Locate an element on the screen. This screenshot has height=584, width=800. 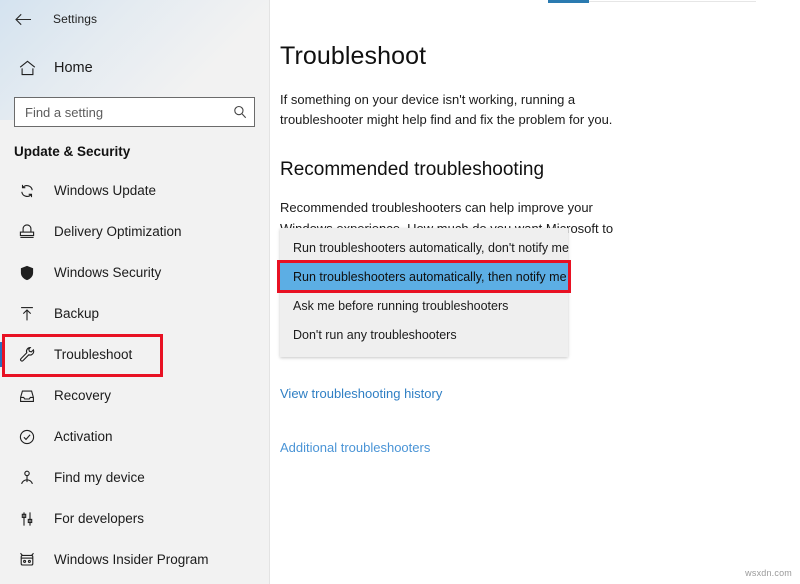
sidebar-item-troubleshoot: Troubleshoot is located at coordinates (134, 355).